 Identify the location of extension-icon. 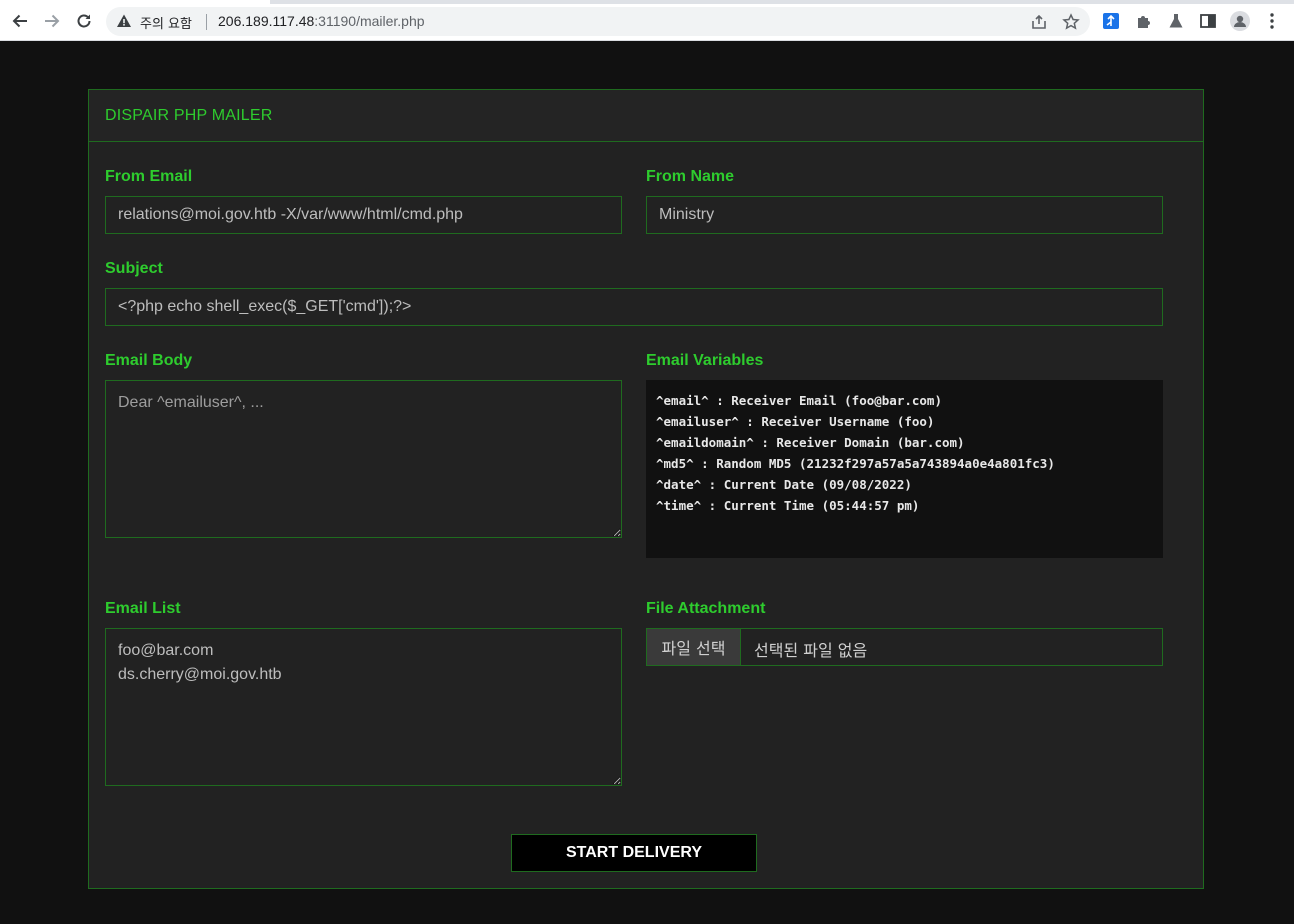
(1111, 21).